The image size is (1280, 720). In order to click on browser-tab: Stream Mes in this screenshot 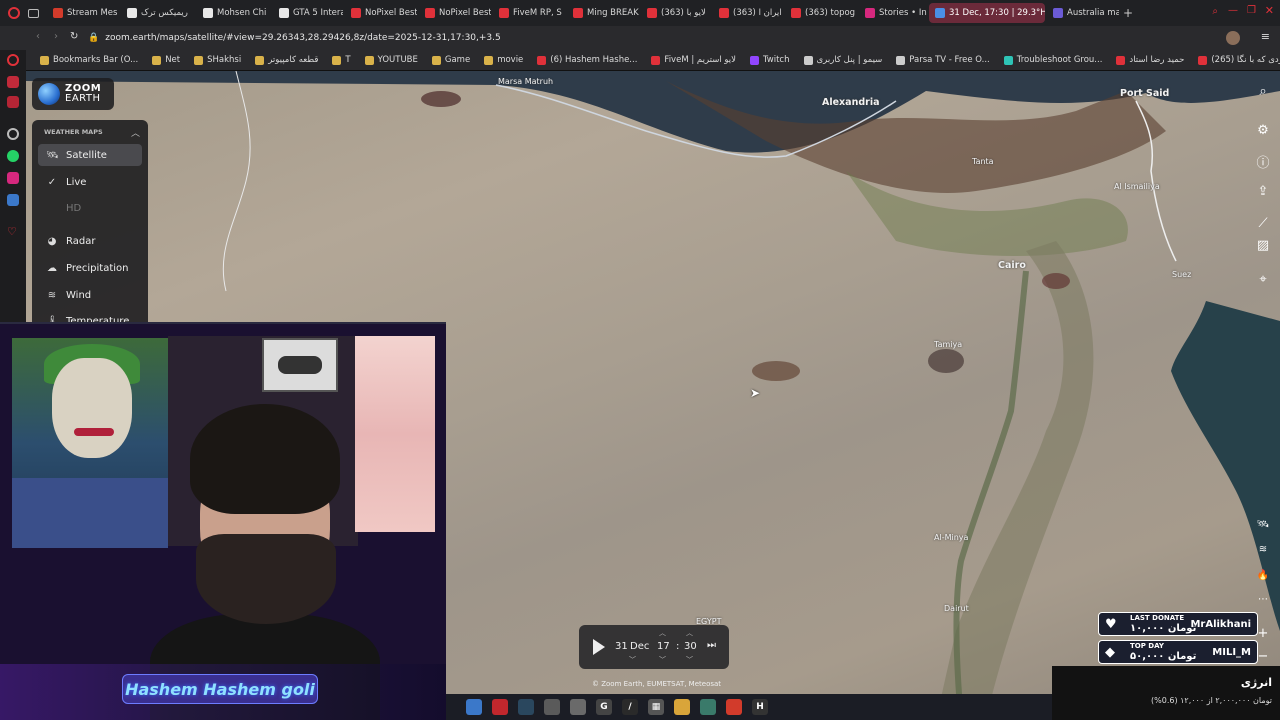, I will do `click(83, 13)`.